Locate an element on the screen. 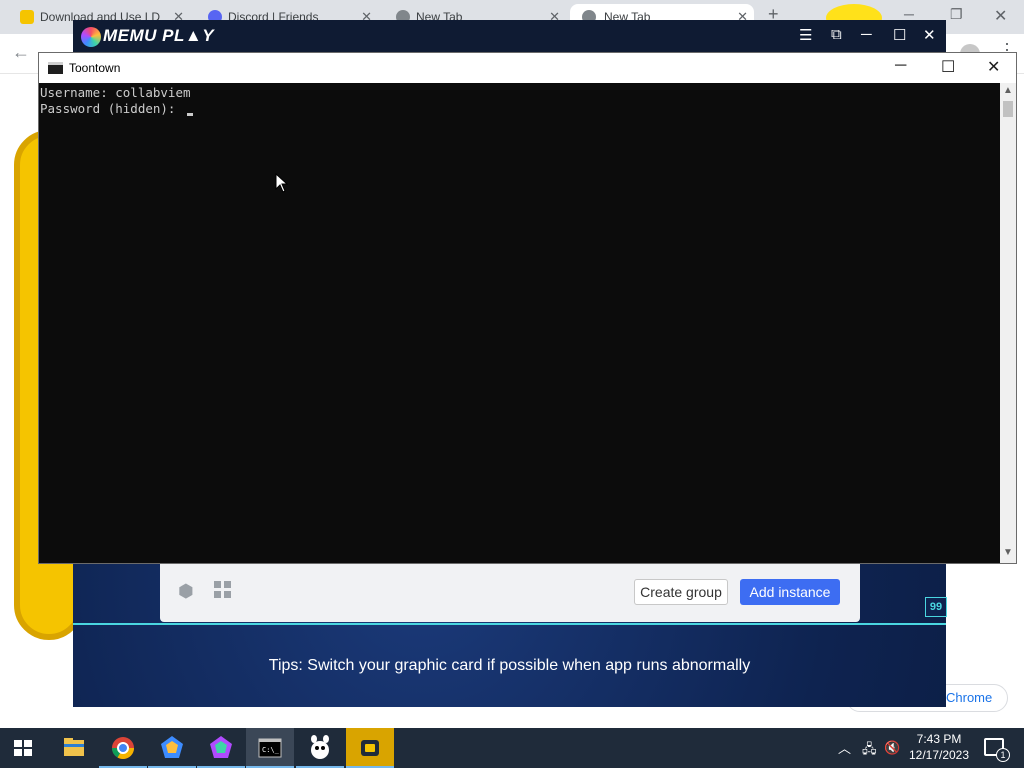 The height and width of the screenshot is (768, 1024). taskbar-memu-multi is located at coordinates (172, 748).